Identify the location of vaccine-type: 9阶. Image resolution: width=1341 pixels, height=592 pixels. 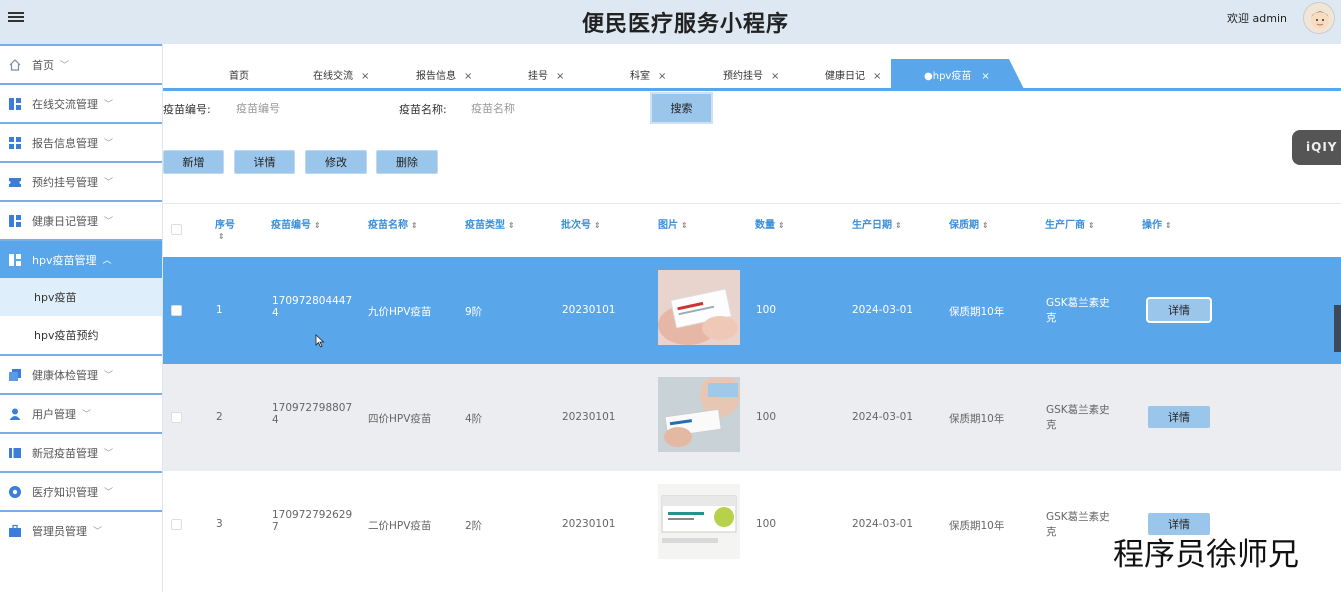
(474, 312).